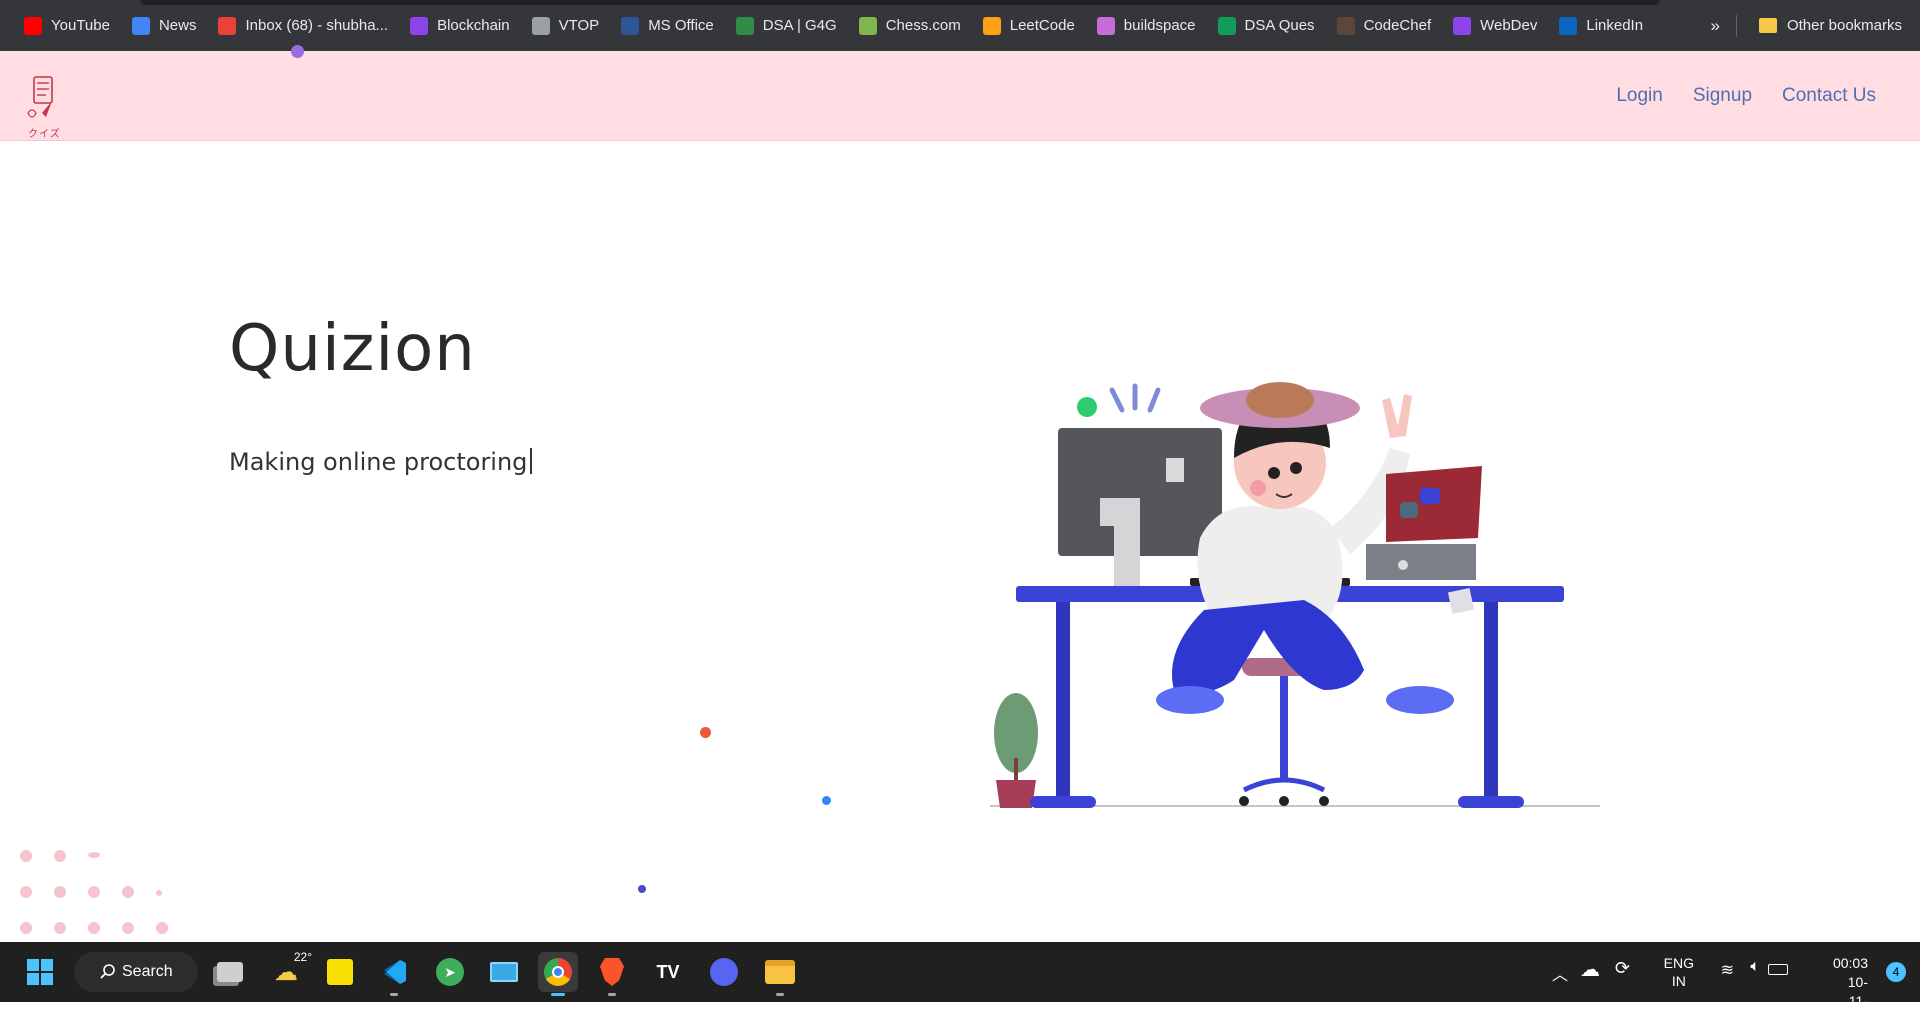 The width and height of the screenshot is (1920, 1030). What do you see at coordinates (1736, 25) in the screenshot?
I see `divider` at bounding box center [1736, 25].